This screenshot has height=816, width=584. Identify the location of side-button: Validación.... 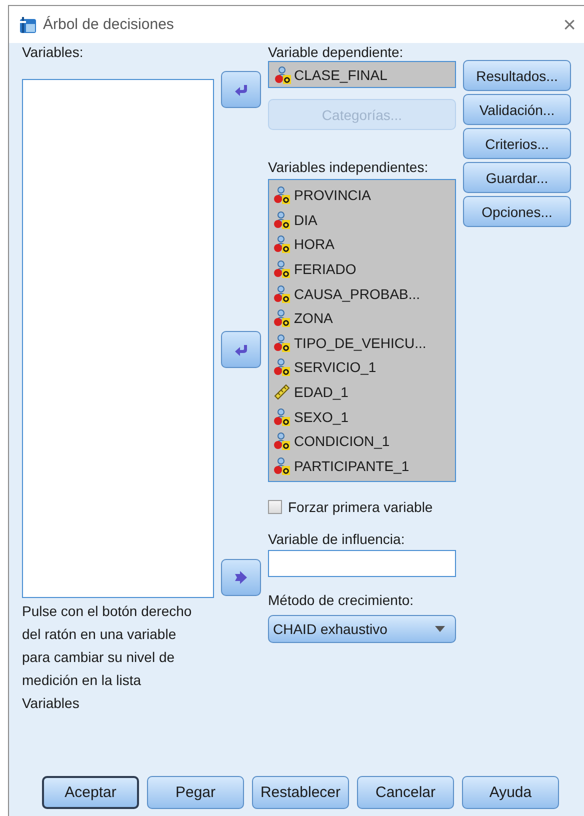
(517, 109).